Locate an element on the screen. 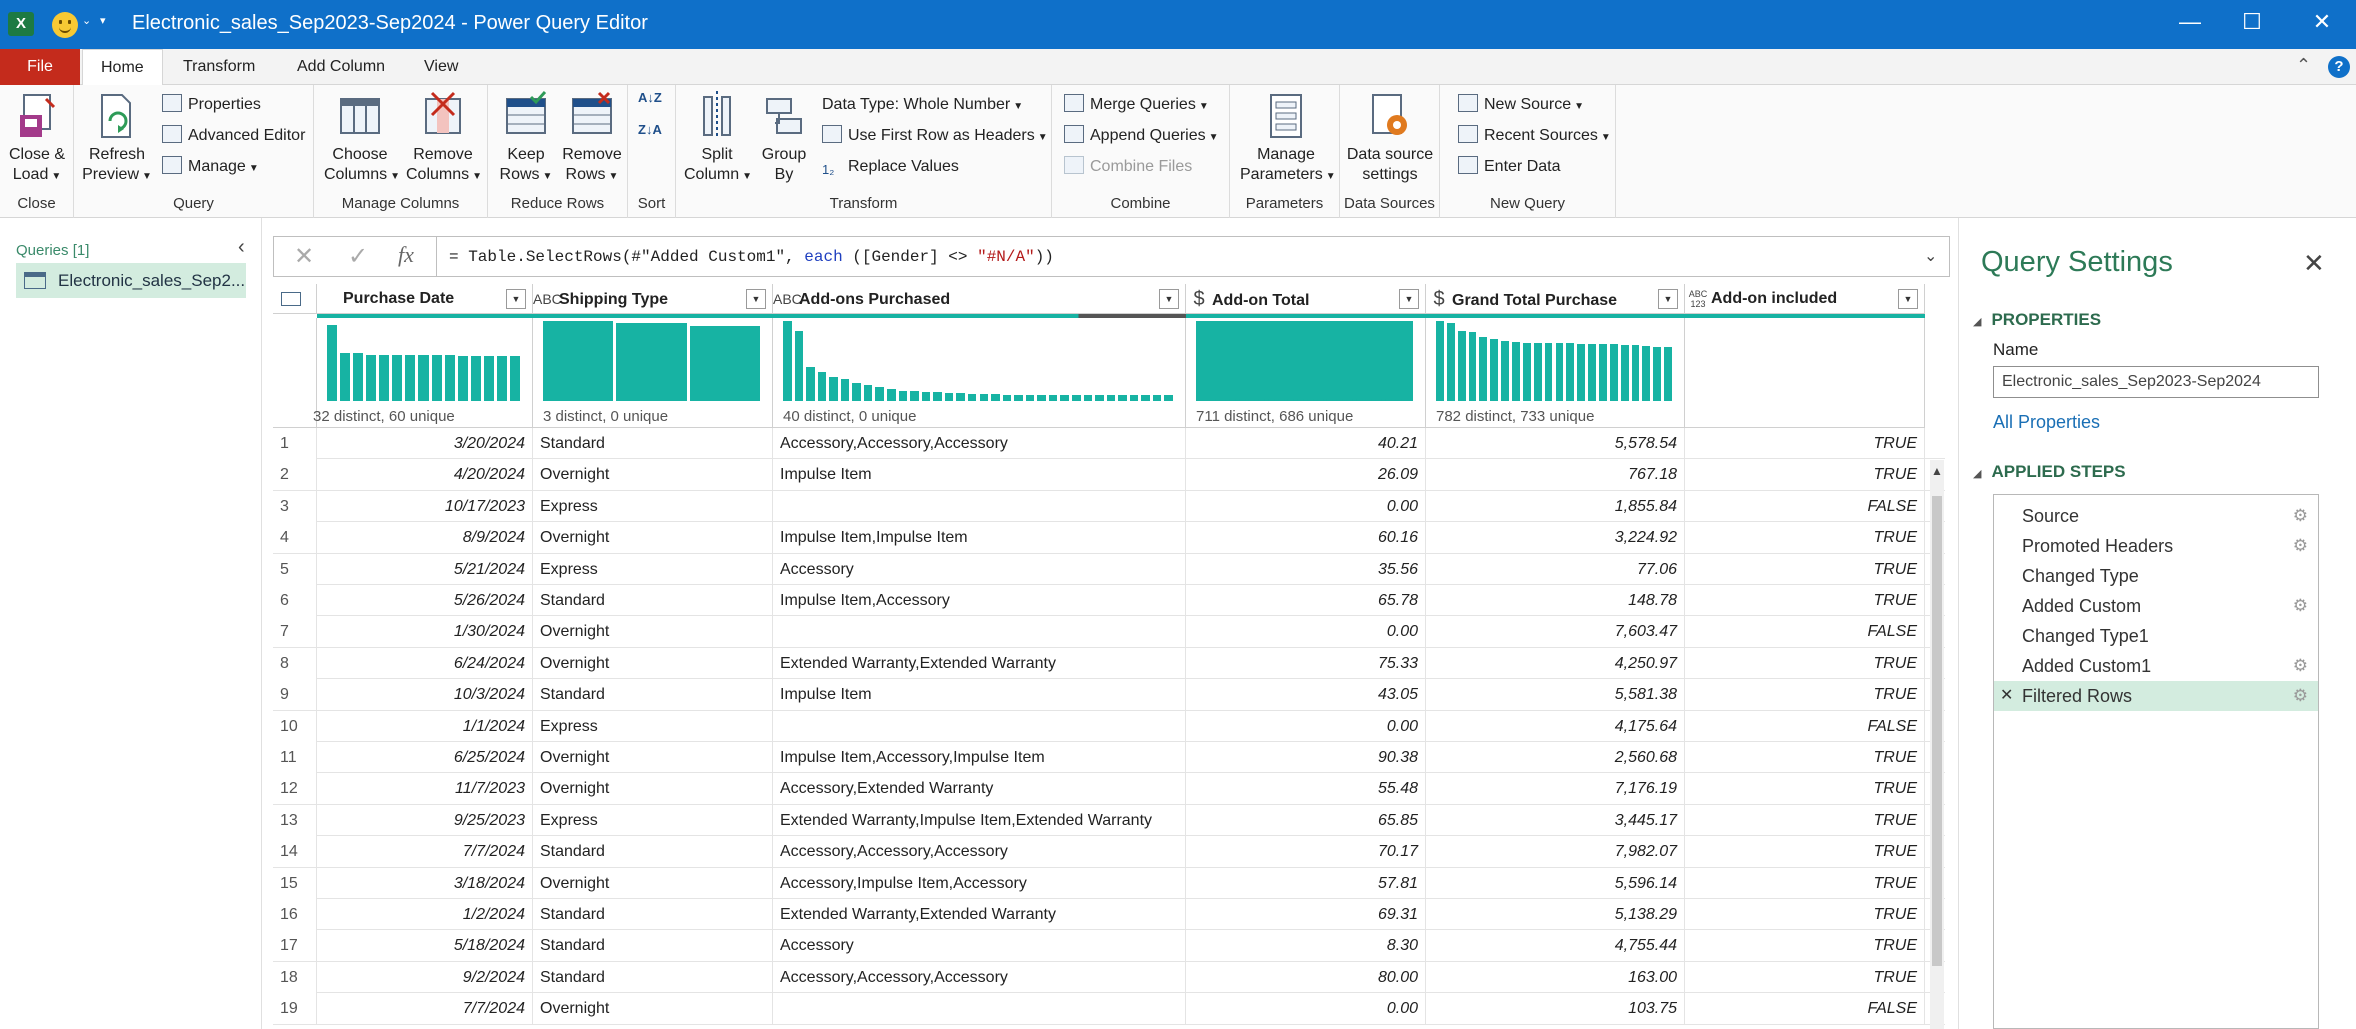  column-header: ABCAdd-ons Purchased ▼ is located at coordinates (979, 299).